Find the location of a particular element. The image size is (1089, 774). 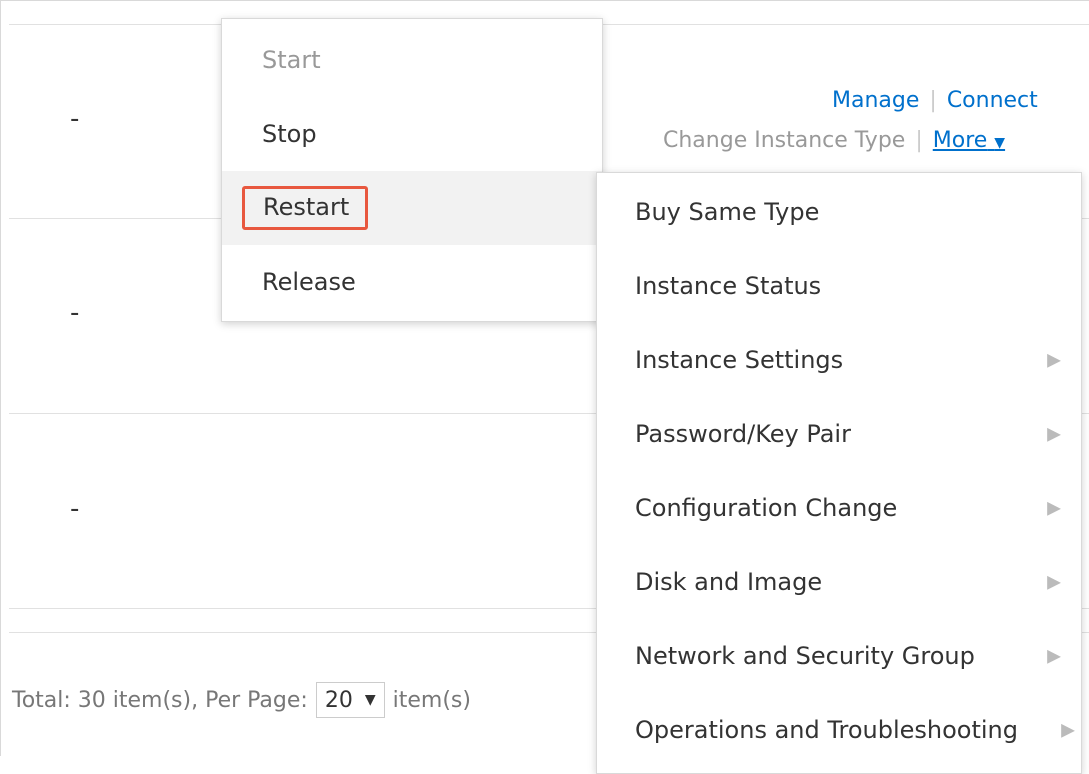

menu-item-label: Restart is located at coordinates (306, 207).